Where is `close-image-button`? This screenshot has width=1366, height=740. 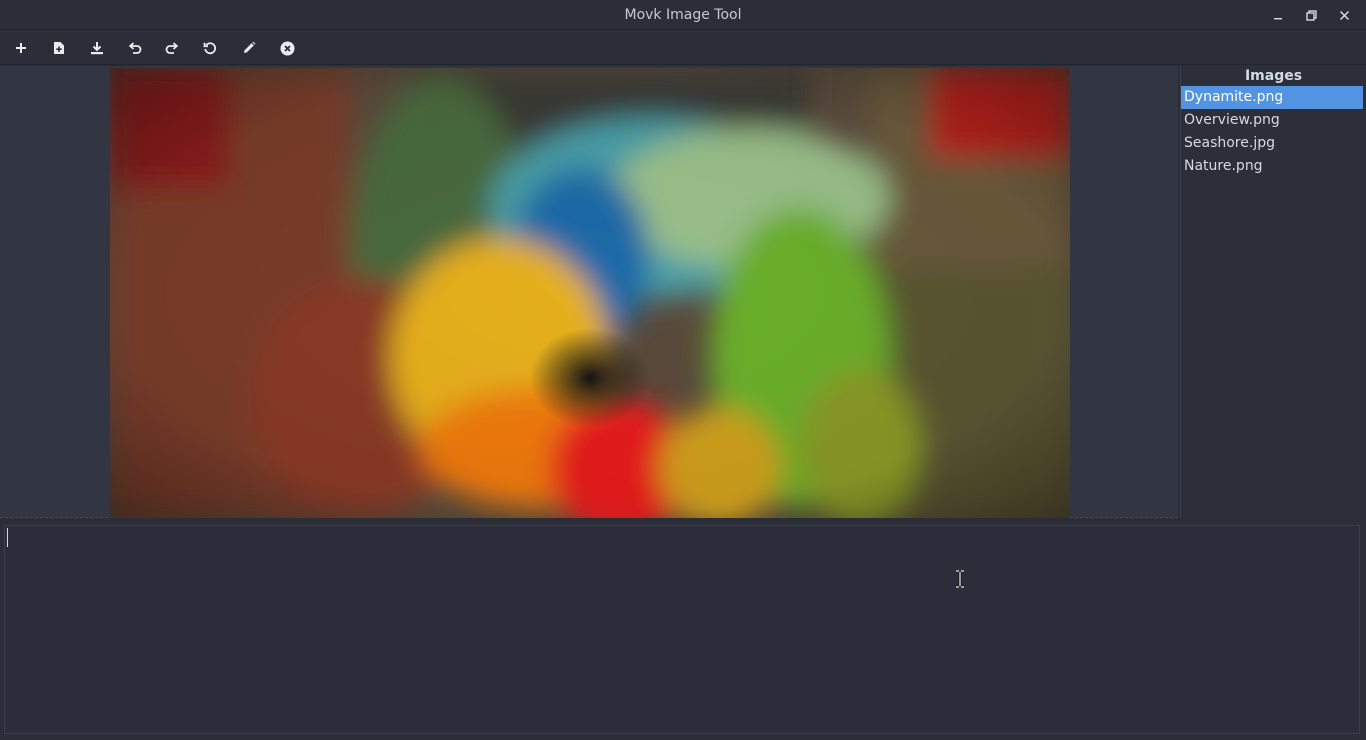 close-image-button is located at coordinates (287, 48).